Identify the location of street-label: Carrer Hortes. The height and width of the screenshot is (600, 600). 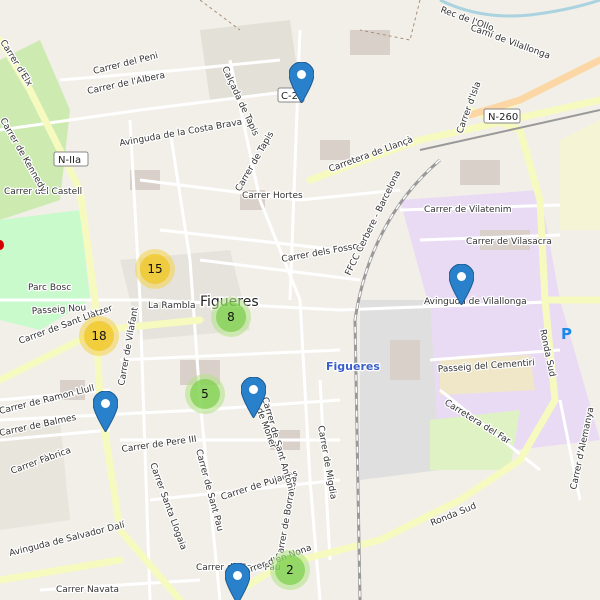
(272, 196).